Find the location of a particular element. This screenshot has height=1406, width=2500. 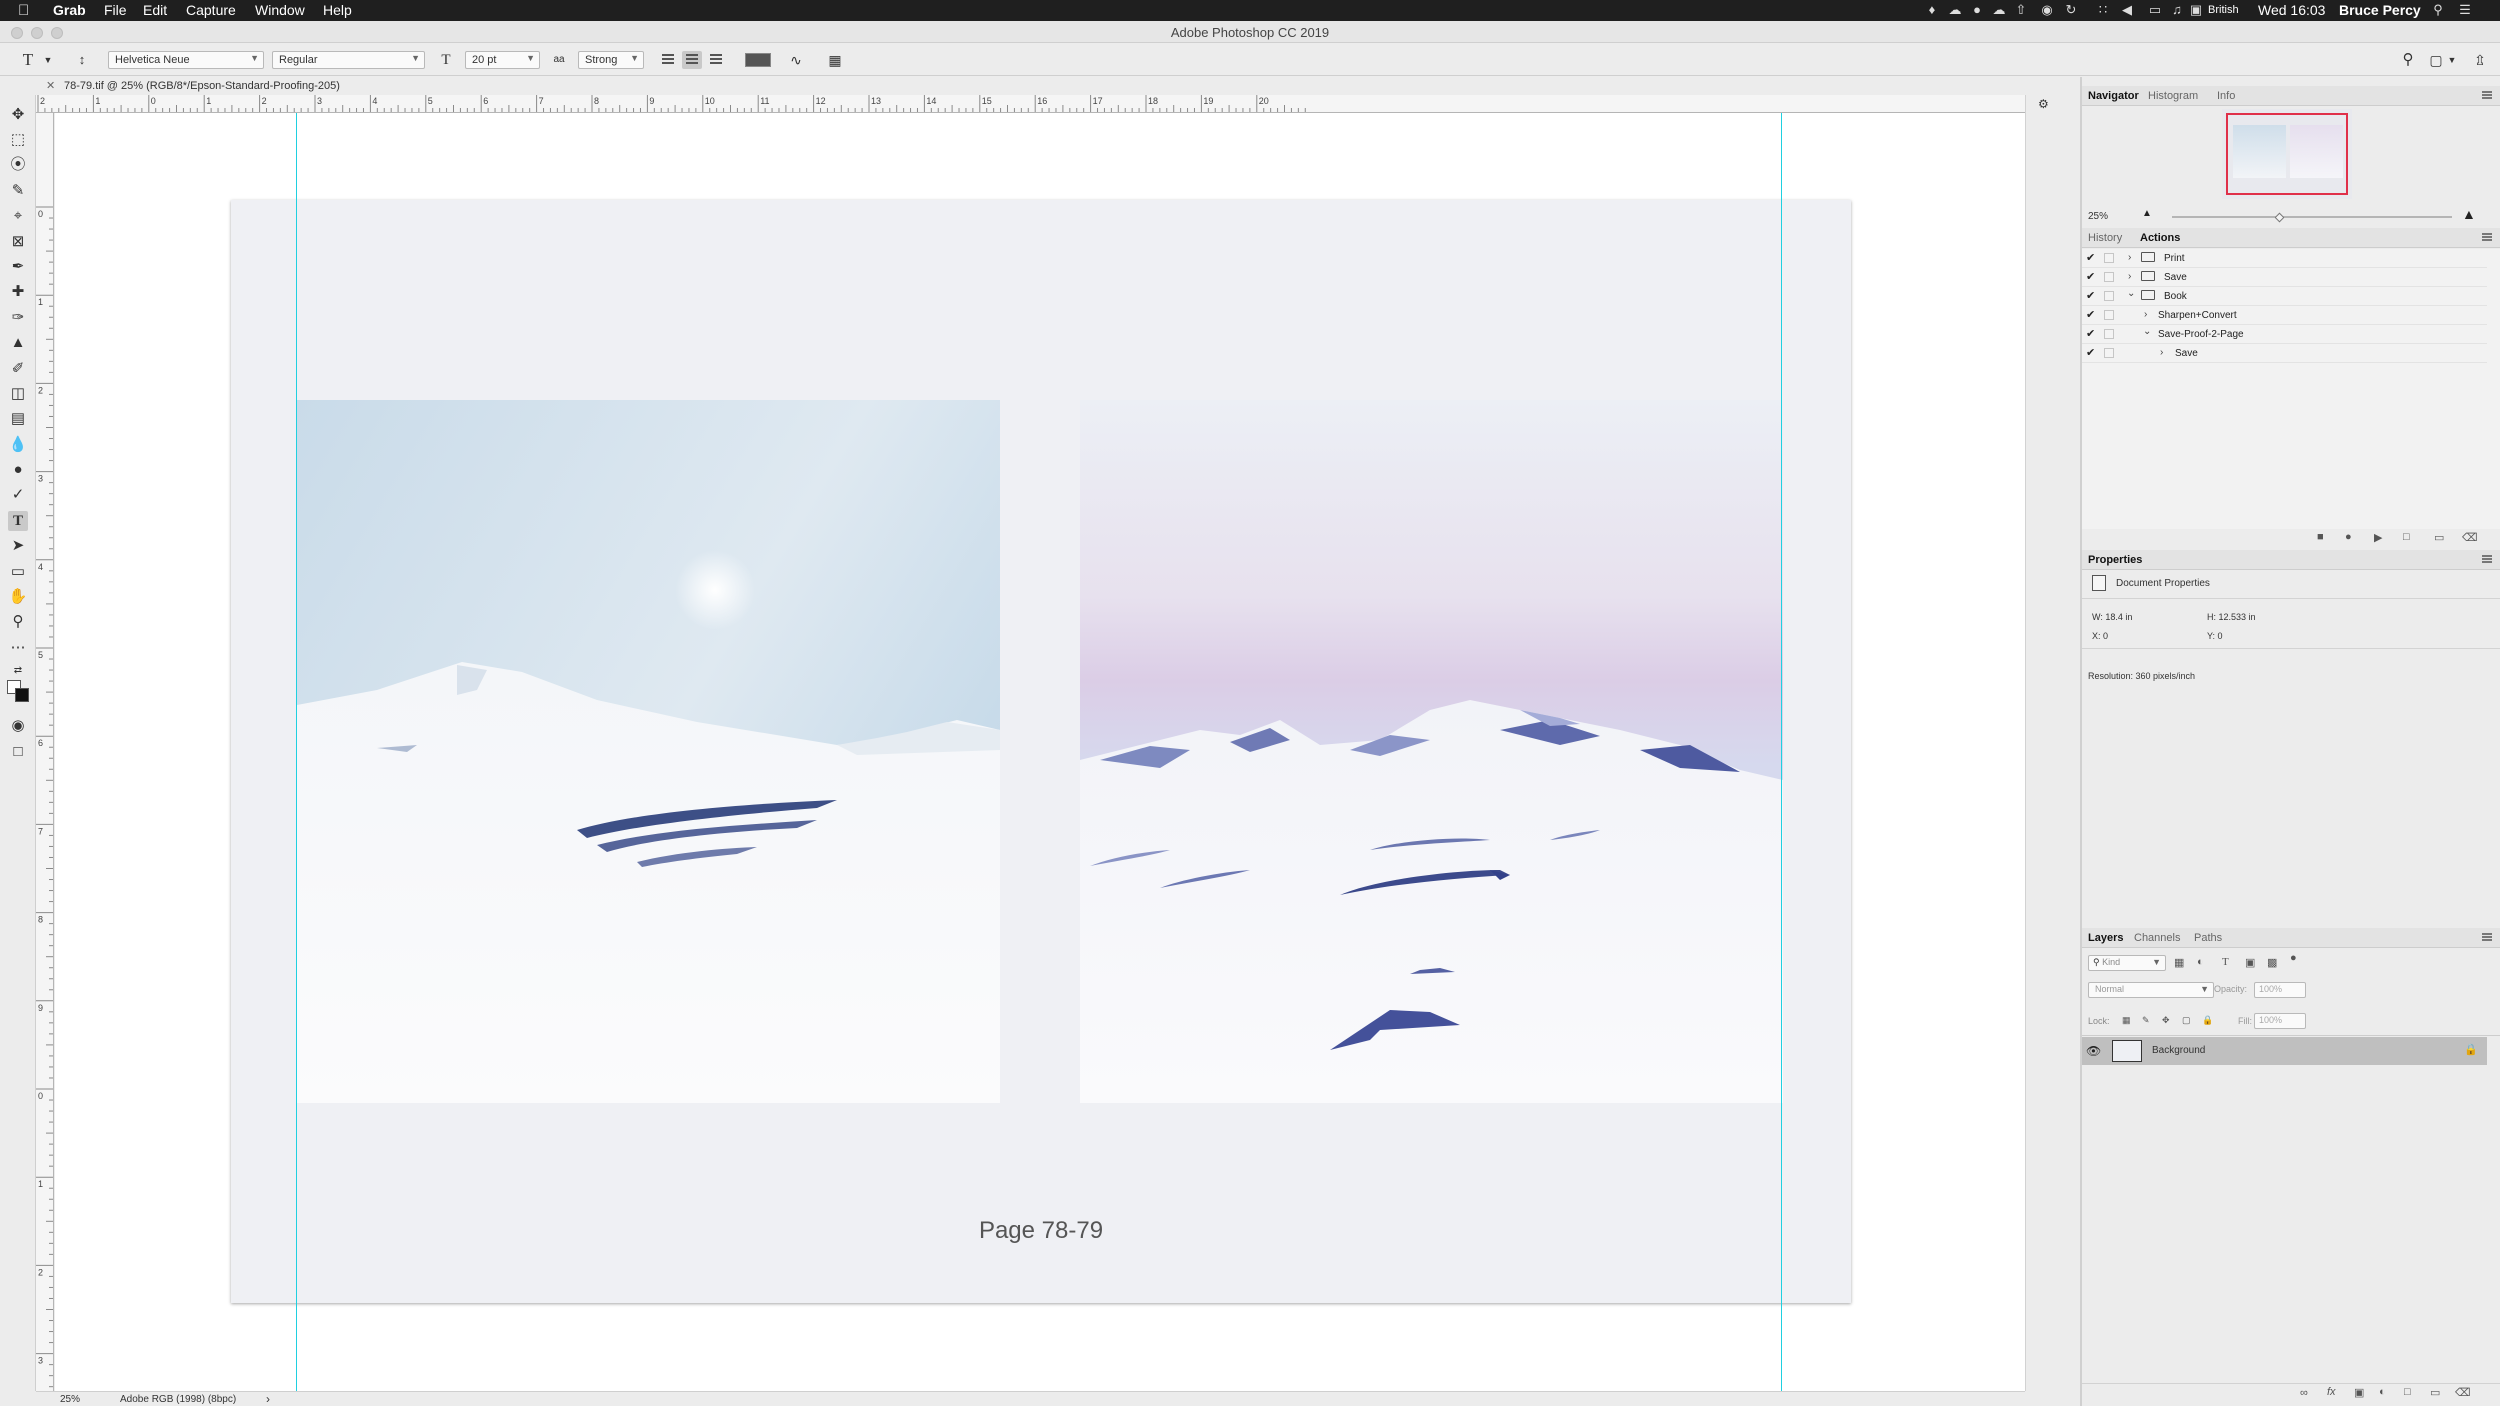

screen-mode-icon: □ is located at coordinates (18, 752).